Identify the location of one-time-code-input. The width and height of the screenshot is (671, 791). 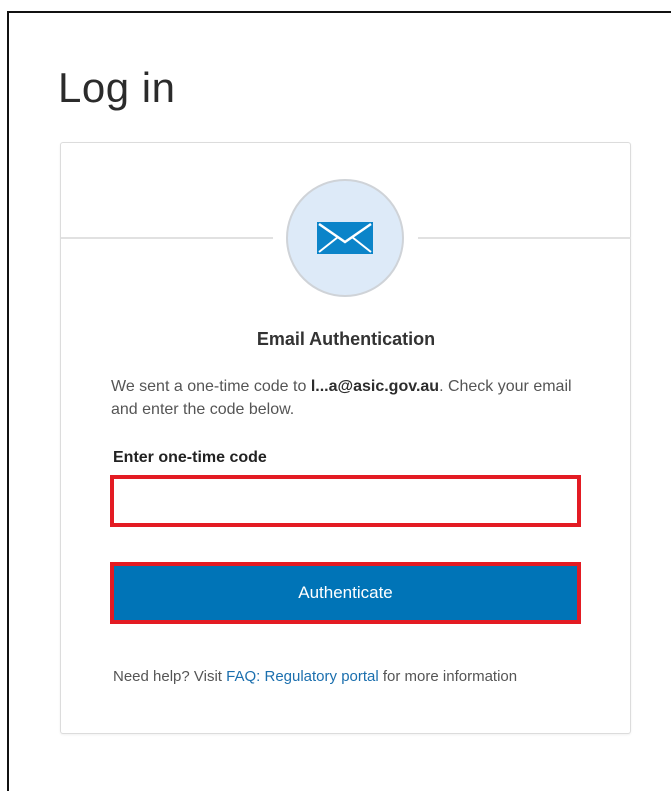
(345, 501).